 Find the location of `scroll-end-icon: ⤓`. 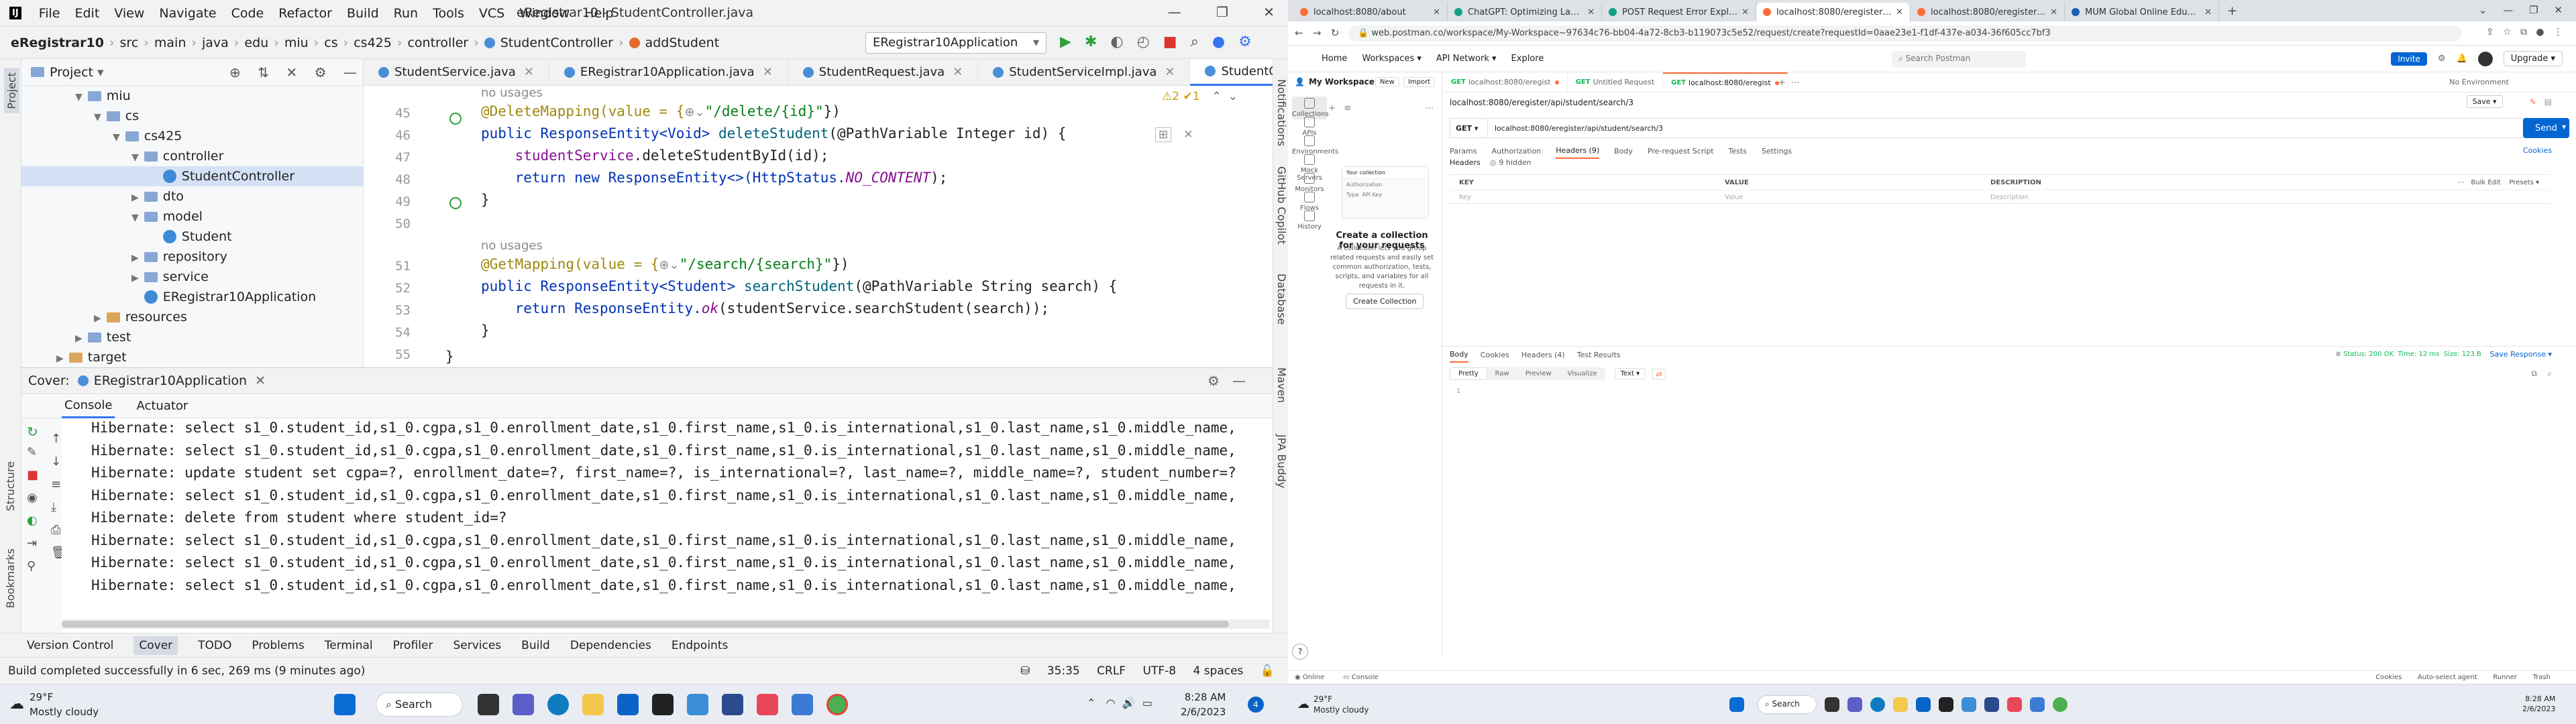

scroll-end-icon: ⤓ is located at coordinates (53, 507).